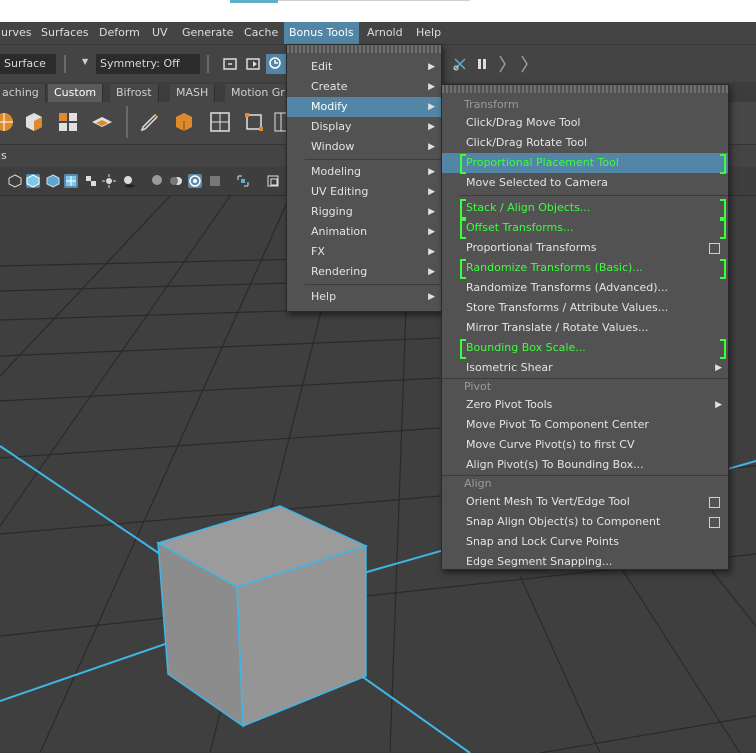  What do you see at coordinates (76, 93) in the screenshot?
I see `tab-custom: Custom` at bounding box center [76, 93].